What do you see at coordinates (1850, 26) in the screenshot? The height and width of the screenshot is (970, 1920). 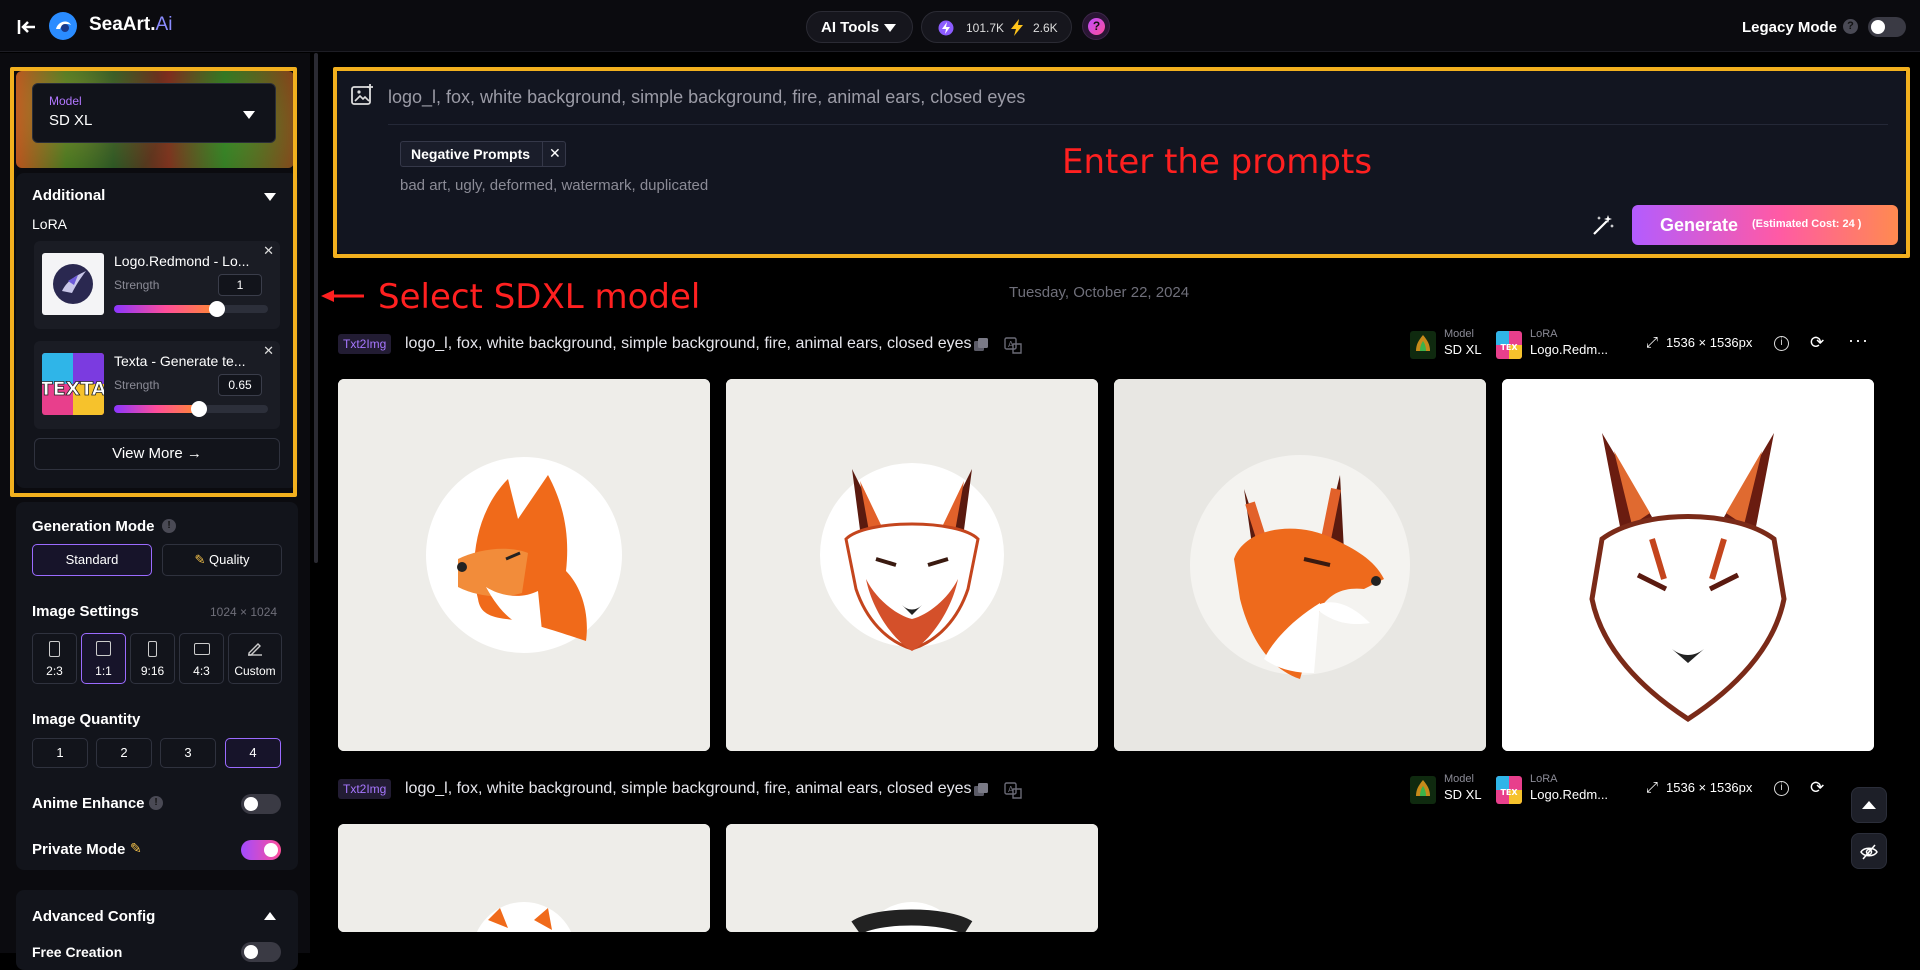 I see `info-icon: ?` at bounding box center [1850, 26].